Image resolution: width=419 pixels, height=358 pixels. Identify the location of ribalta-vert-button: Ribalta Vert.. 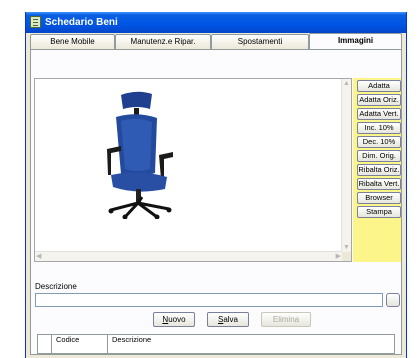
(379, 184).